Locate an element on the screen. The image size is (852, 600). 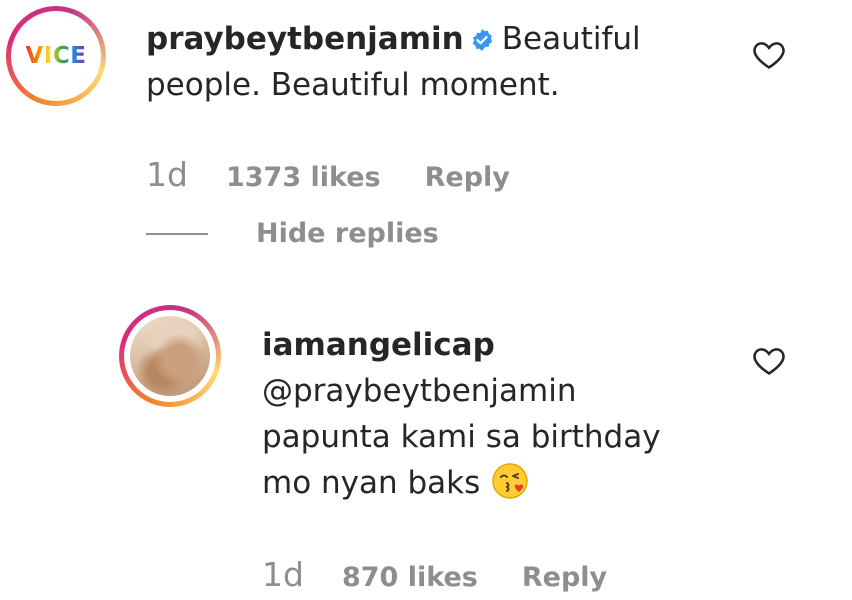
comment-username: praybeytbenjamin is located at coordinates (305, 39).